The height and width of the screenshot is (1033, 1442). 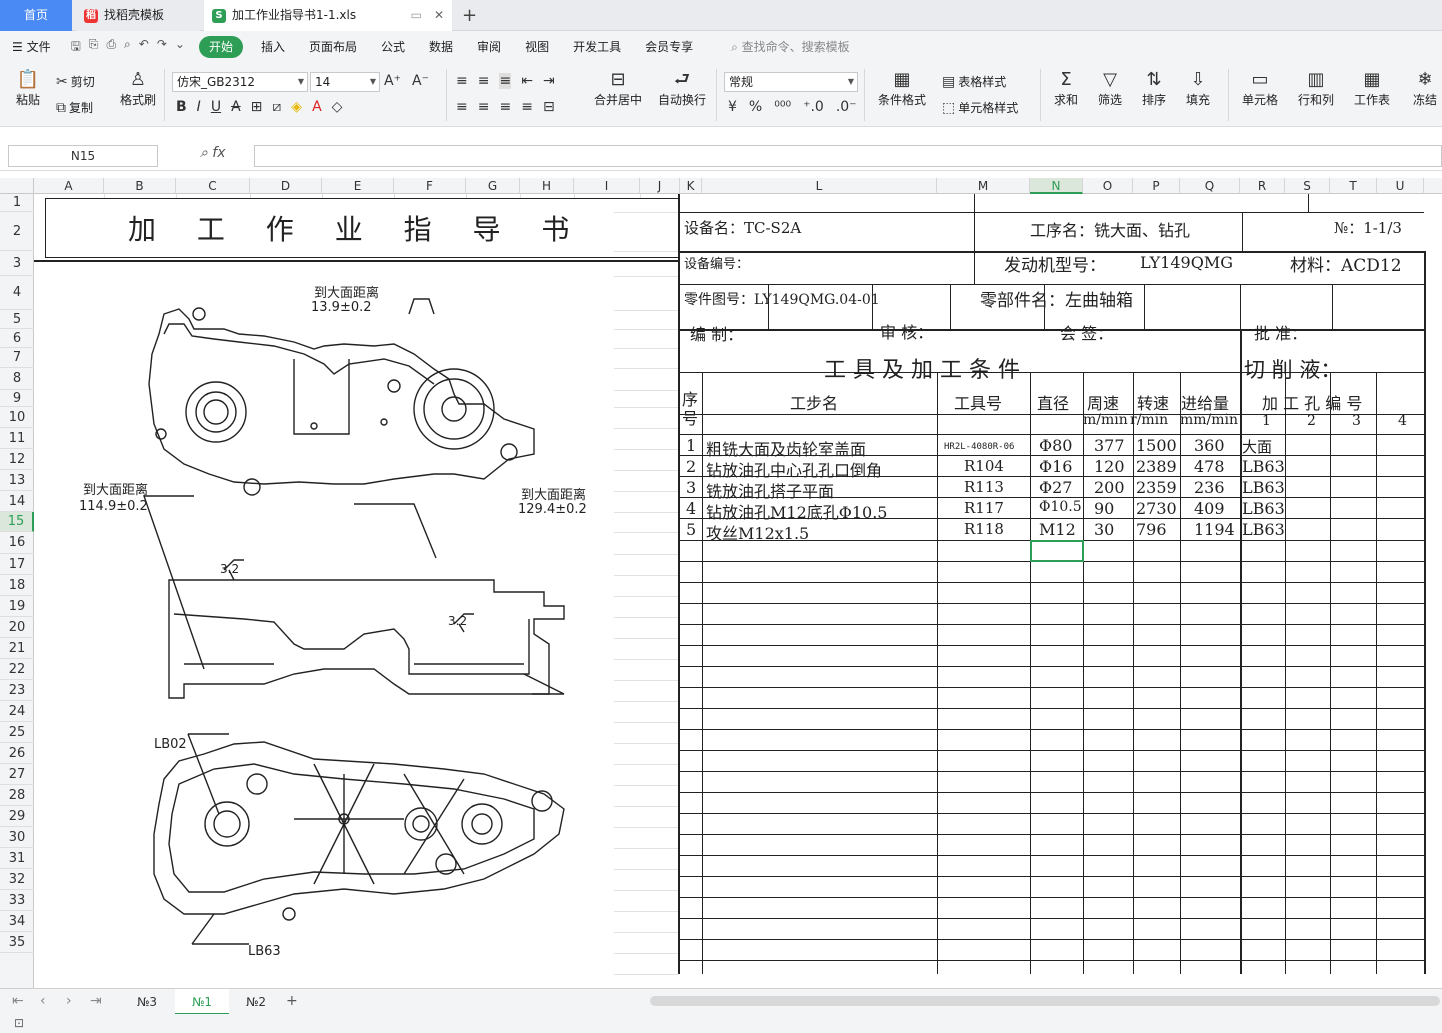 I want to click on column-header-k: K, so click(x=691, y=186).